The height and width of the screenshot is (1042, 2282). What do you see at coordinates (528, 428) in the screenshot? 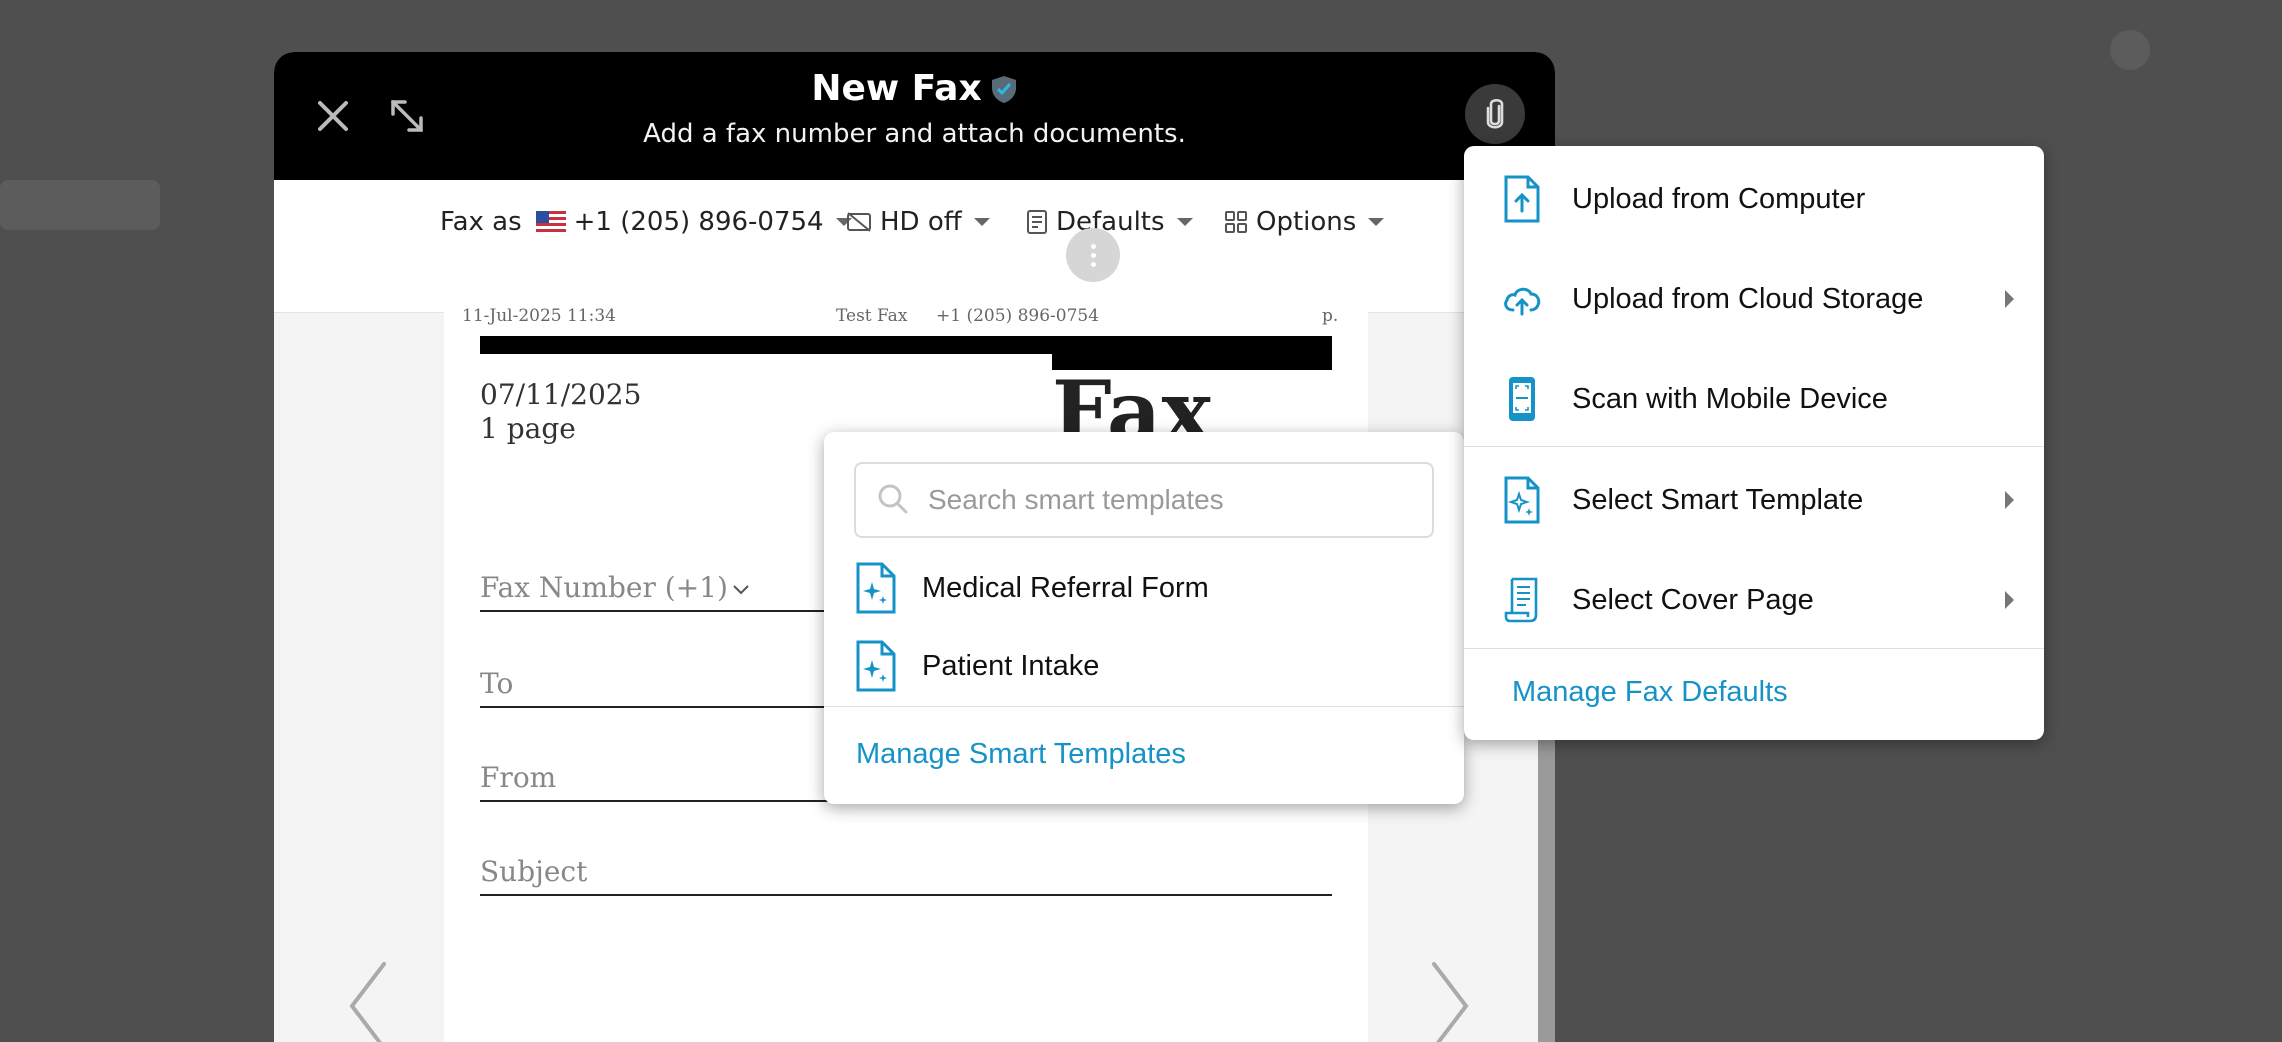
I see `page-count: 1 page` at bounding box center [528, 428].